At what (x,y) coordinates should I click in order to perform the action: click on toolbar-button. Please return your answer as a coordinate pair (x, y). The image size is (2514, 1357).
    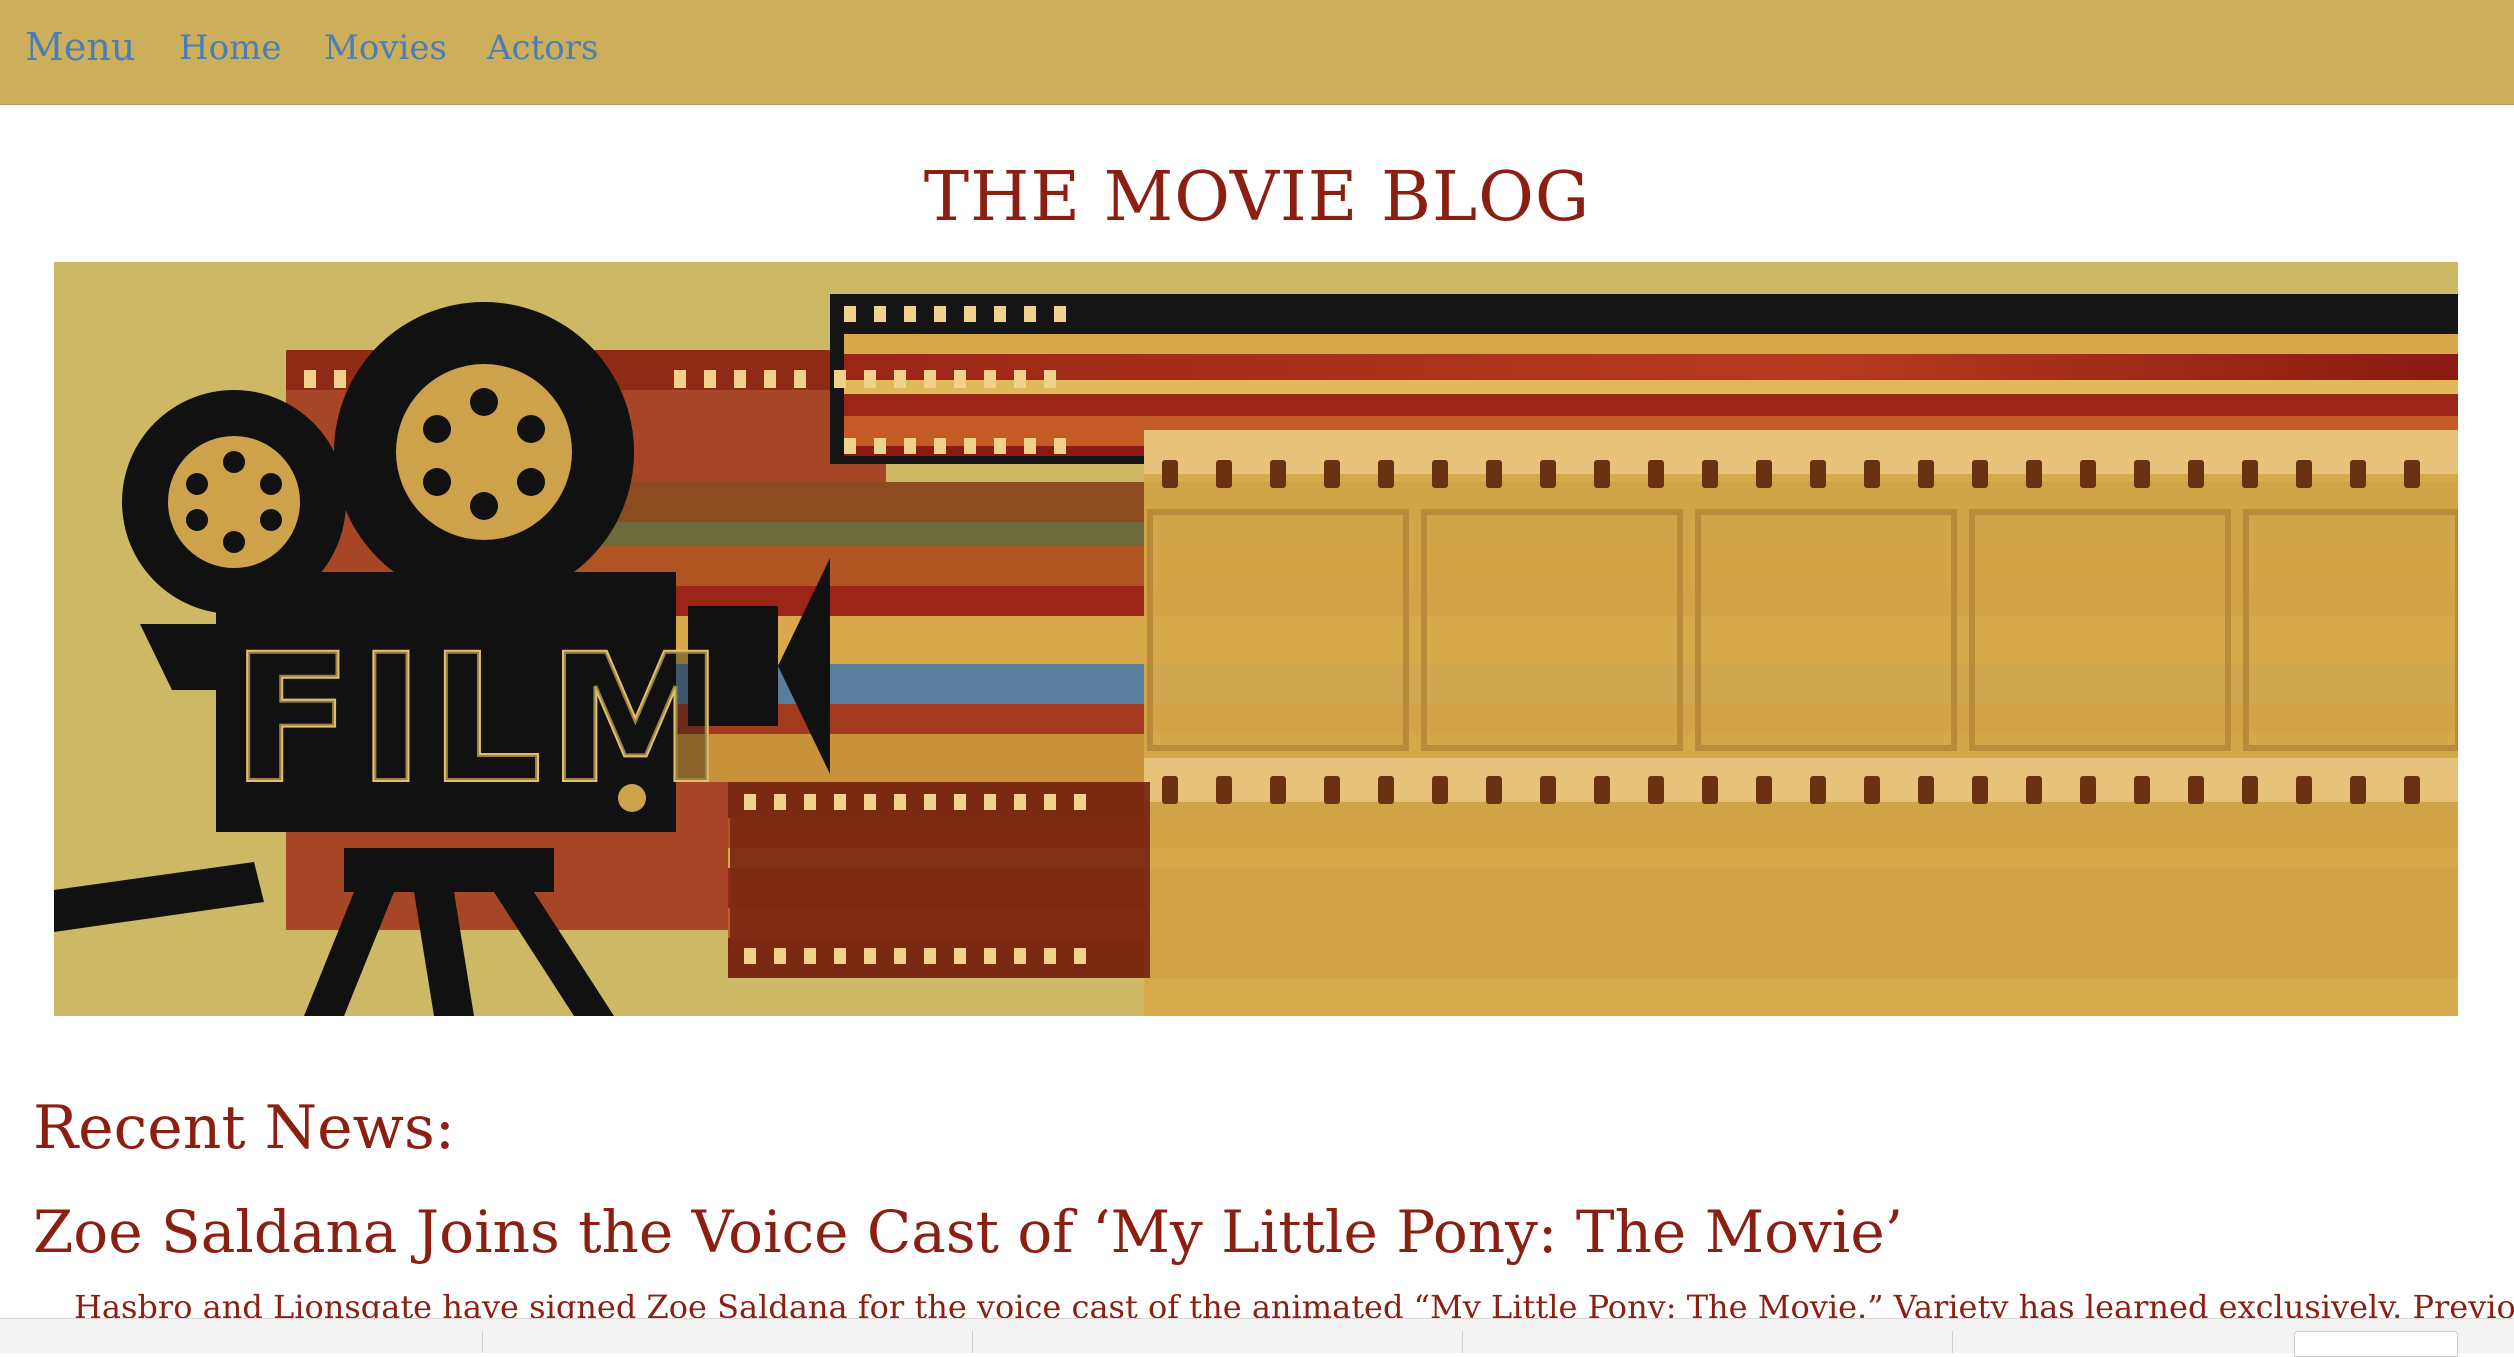
    Looking at the image, I should click on (2376, 1344).